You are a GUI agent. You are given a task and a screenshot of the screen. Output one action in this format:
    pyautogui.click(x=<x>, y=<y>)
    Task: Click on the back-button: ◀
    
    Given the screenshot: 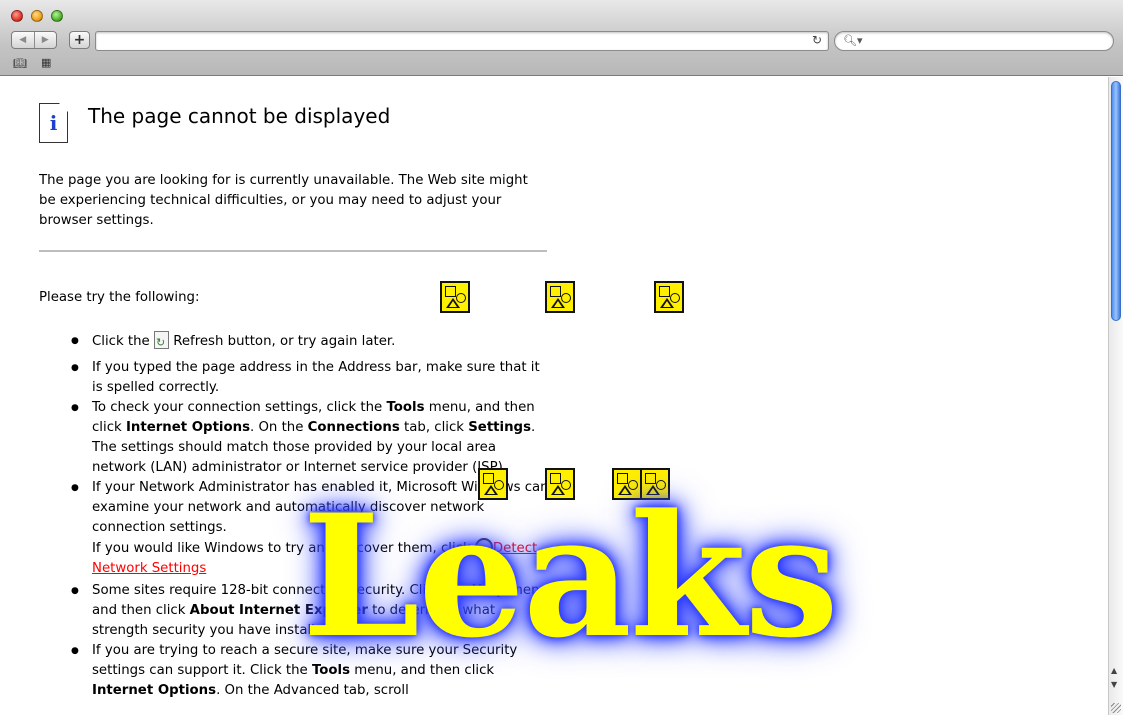 What is the action you would take?
    pyautogui.click(x=23, y=40)
    